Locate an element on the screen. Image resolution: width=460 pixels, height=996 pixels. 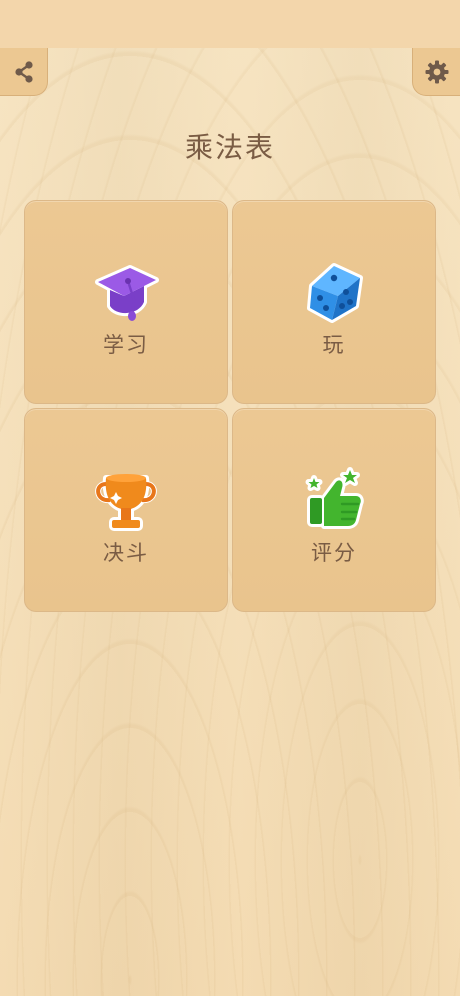
settings-button is located at coordinates (436, 72).